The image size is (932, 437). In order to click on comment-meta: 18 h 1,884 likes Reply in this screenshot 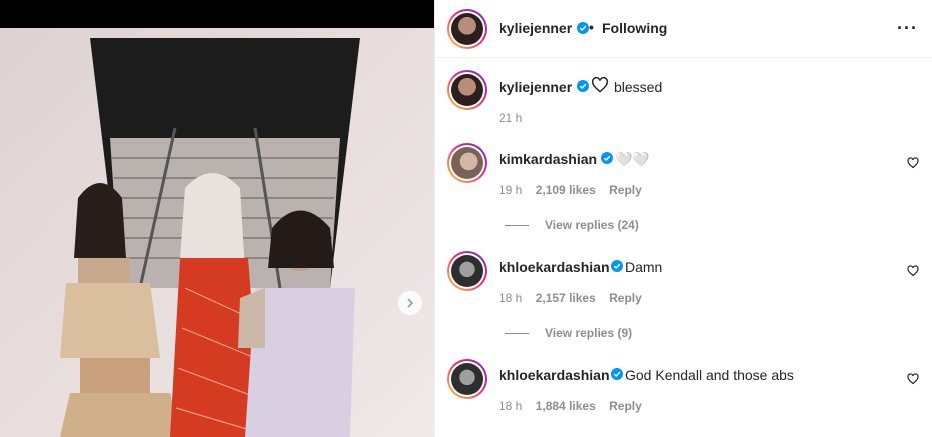, I will do `click(570, 406)`.